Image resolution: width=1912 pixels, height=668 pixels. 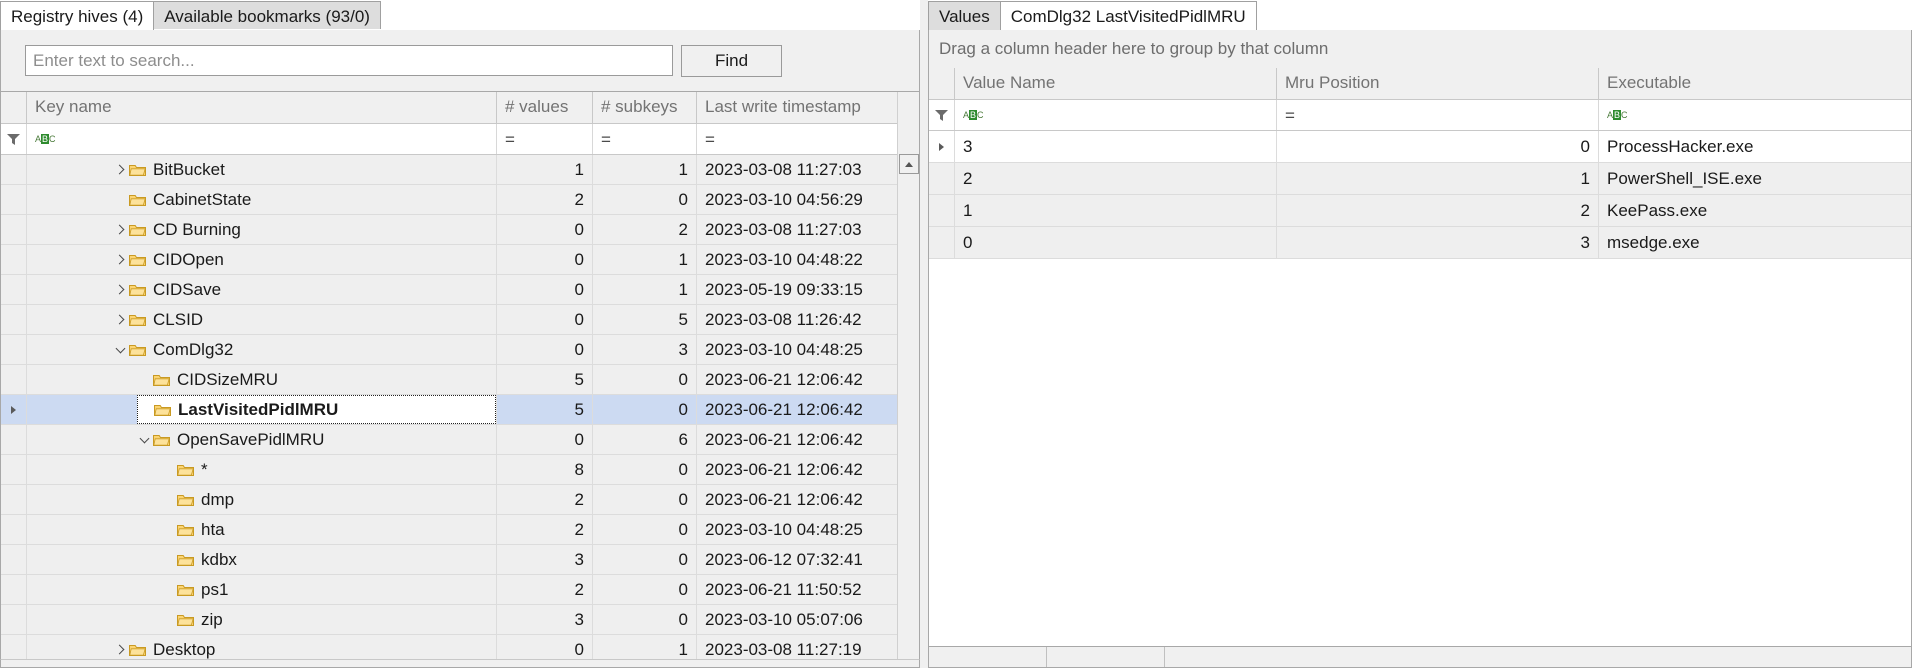 I want to click on table-row: ComDlg32 0 3 2023-03-10 04:48:25, so click(x=449, y=350).